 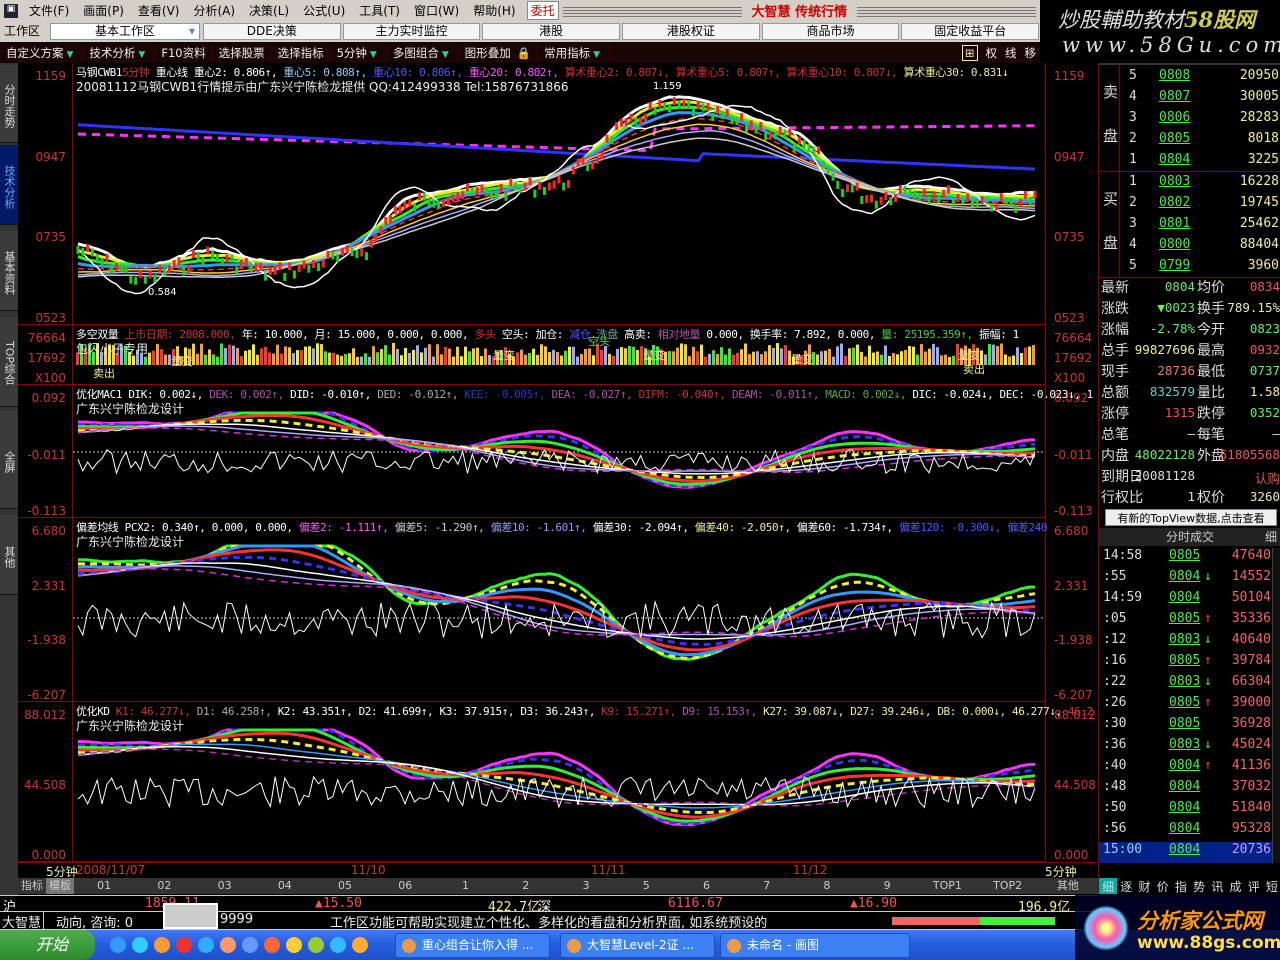 I want to click on toolbar-button: 多图组合 ▼, so click(x=423, y=52).